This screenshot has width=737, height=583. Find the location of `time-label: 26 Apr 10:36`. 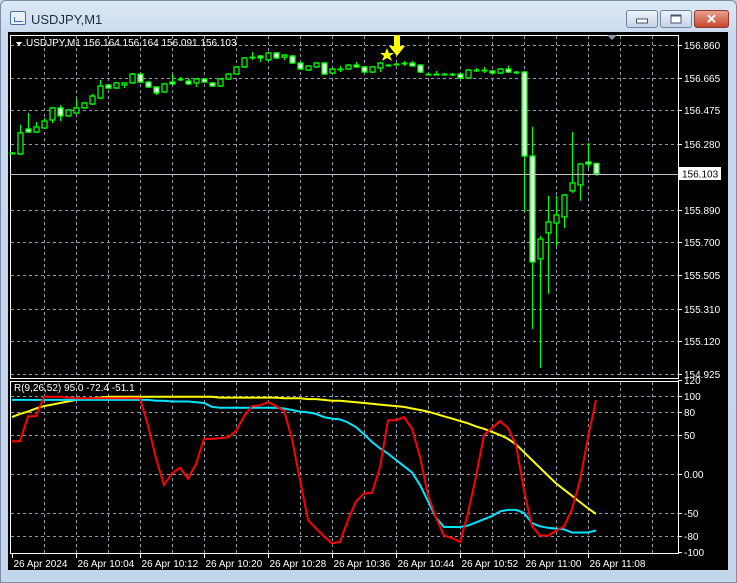

time-label: 26 Apr 10:36 is located at coordinates (362, 564).